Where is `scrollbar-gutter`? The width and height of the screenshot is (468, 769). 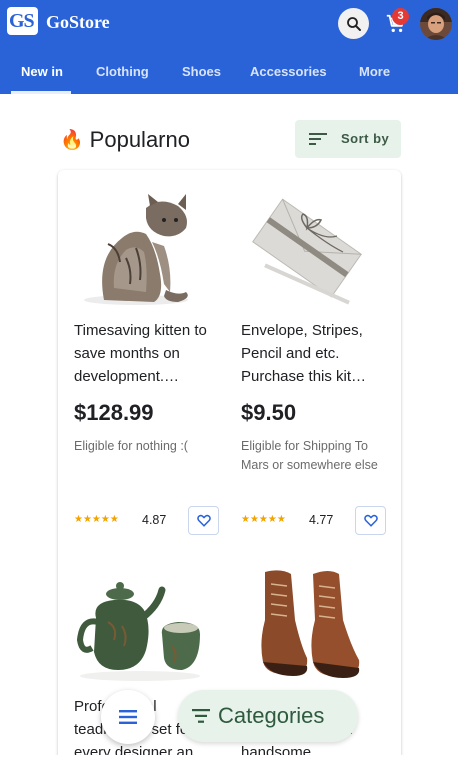 scrollbar-gutter is located at coordinates (463, 384).